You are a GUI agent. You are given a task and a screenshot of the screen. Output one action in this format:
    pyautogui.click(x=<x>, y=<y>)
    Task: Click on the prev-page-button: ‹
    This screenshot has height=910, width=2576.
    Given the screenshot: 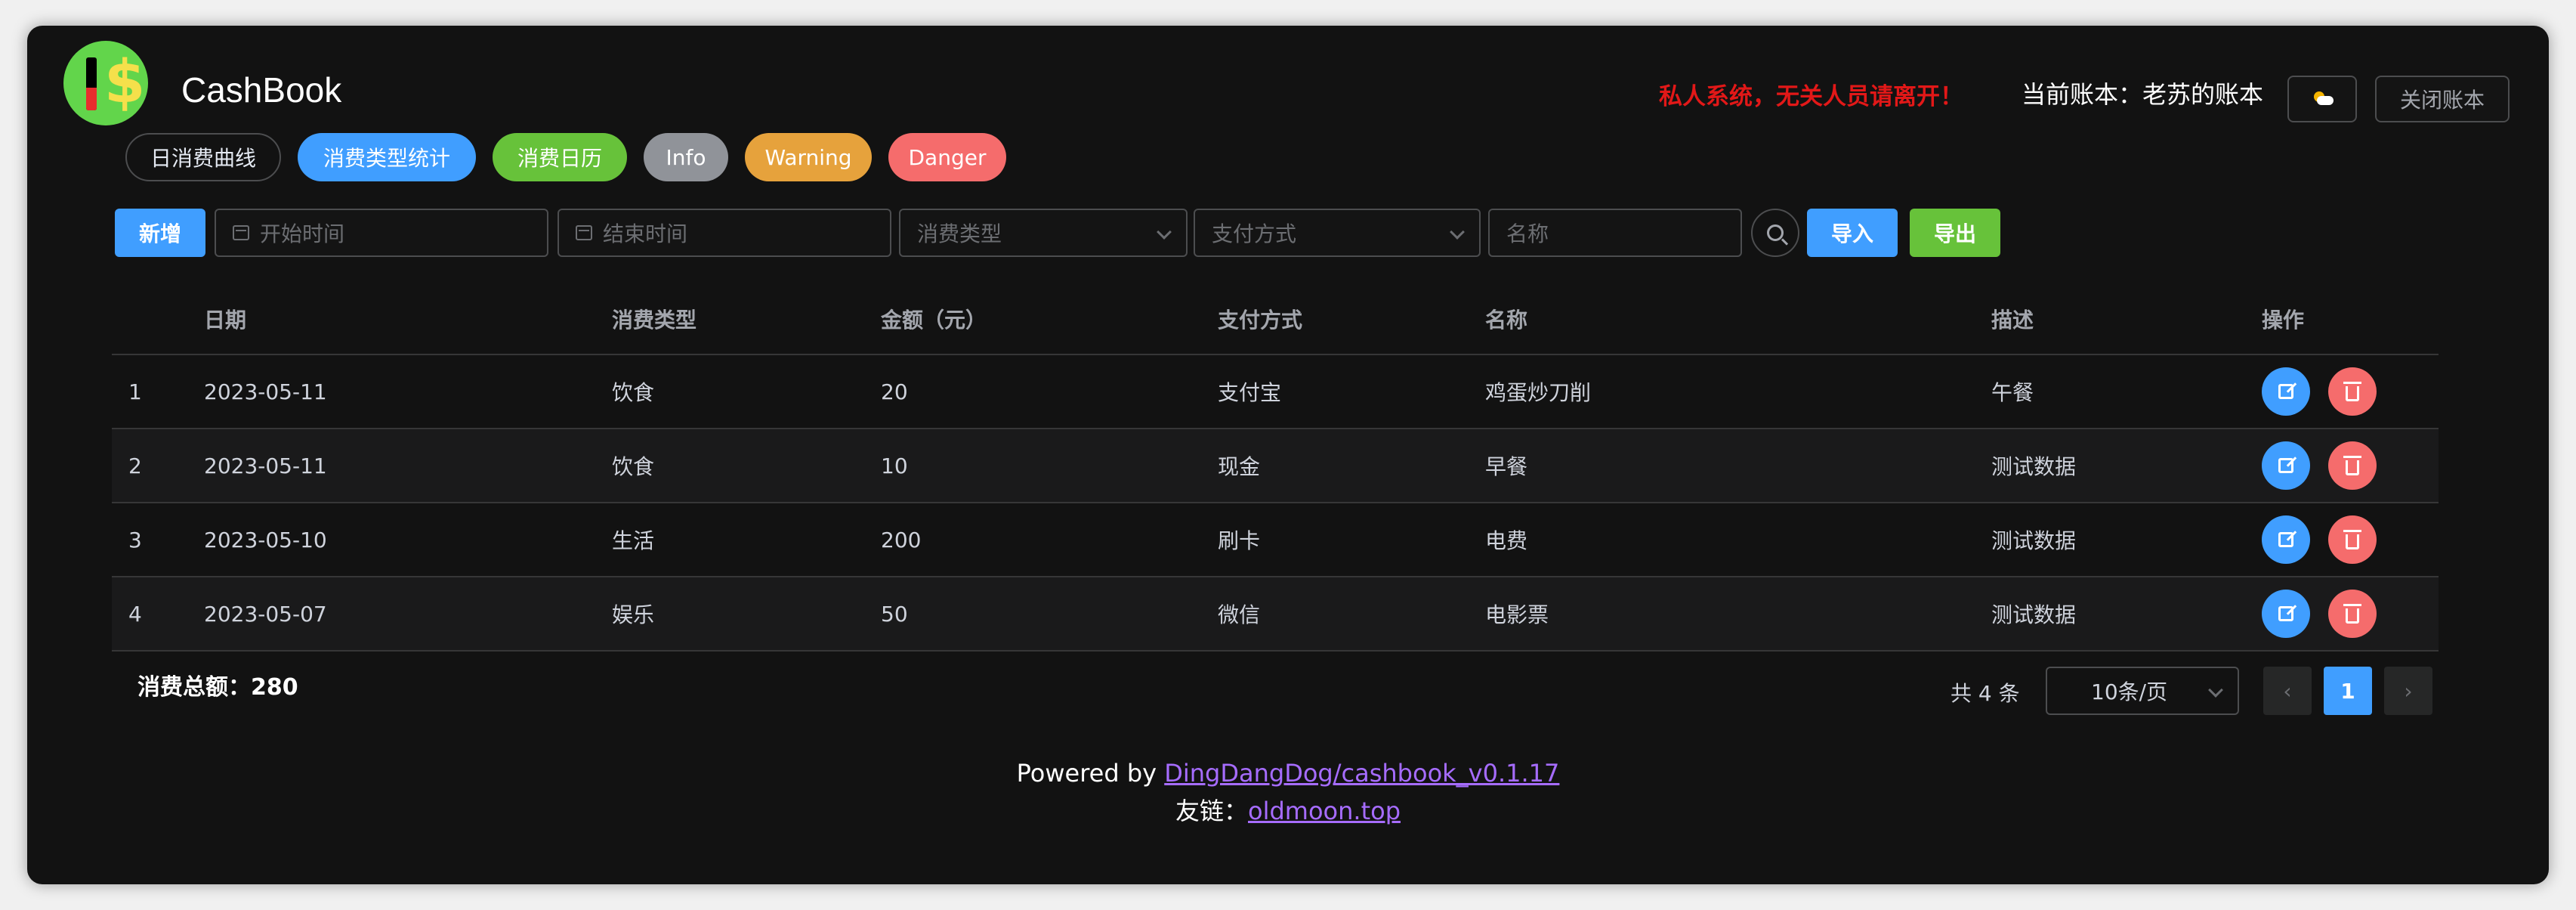 What is the action you would take?
    pyautogui.click(x=2287, y=691)
    